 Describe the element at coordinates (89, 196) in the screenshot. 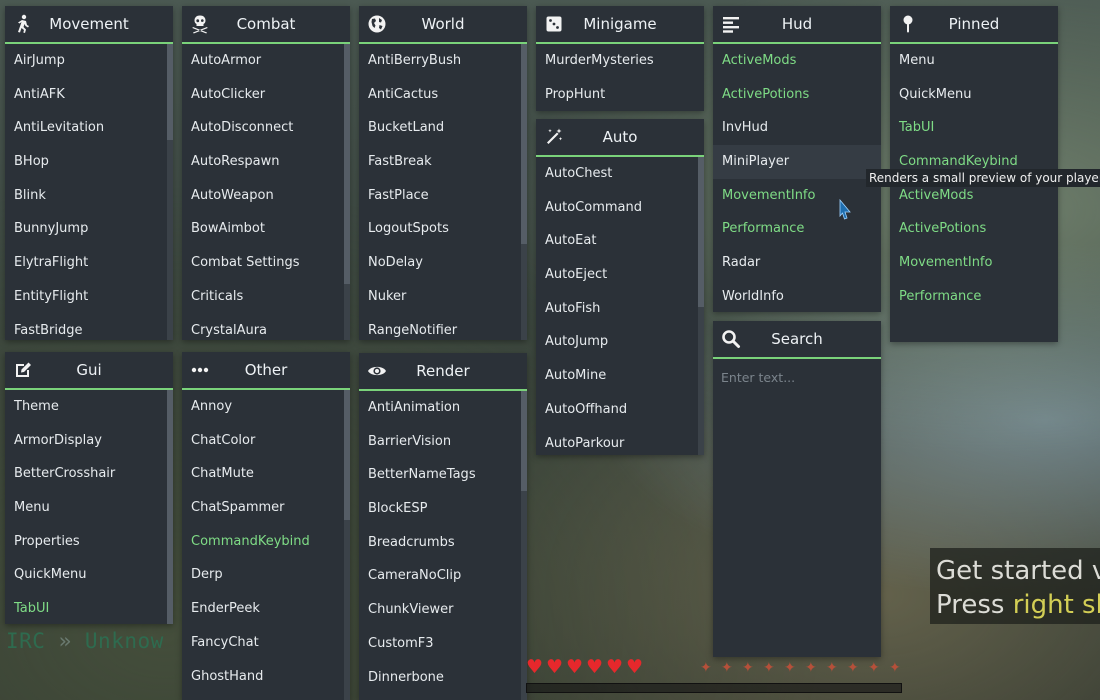

I see `module-item-blink: Blink` at that location.